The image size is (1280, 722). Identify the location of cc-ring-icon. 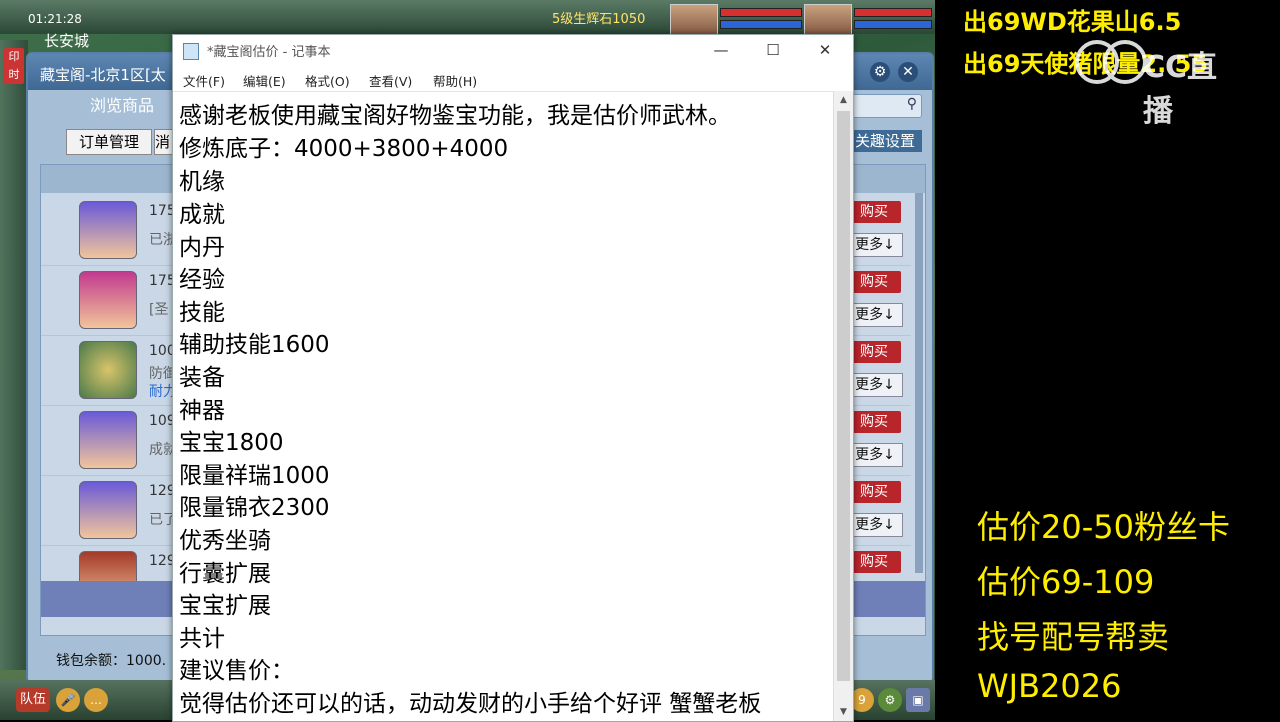
(1125, 62).